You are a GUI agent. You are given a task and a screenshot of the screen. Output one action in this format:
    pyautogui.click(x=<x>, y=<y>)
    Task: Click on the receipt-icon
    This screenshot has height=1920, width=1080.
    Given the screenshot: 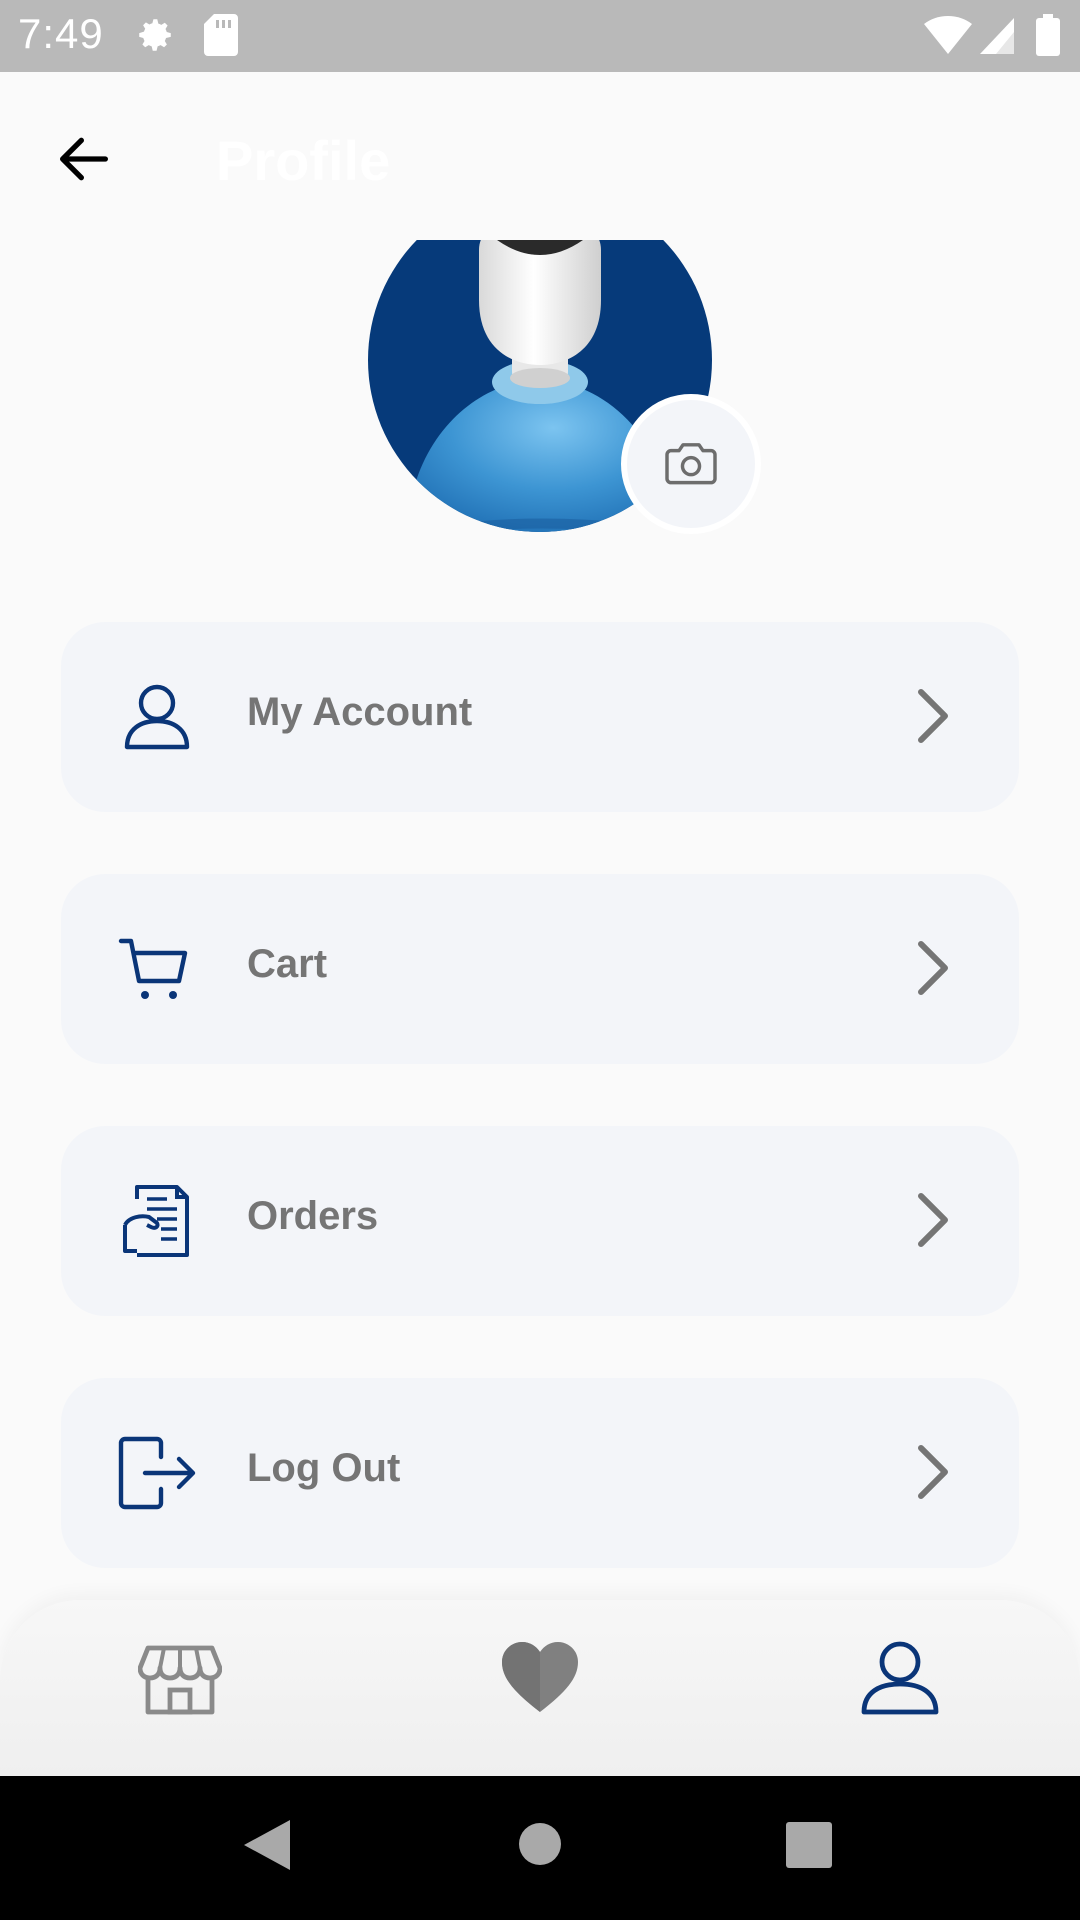 What is the action you would take?
    pyautogui.click(x=157, y=1221)
    